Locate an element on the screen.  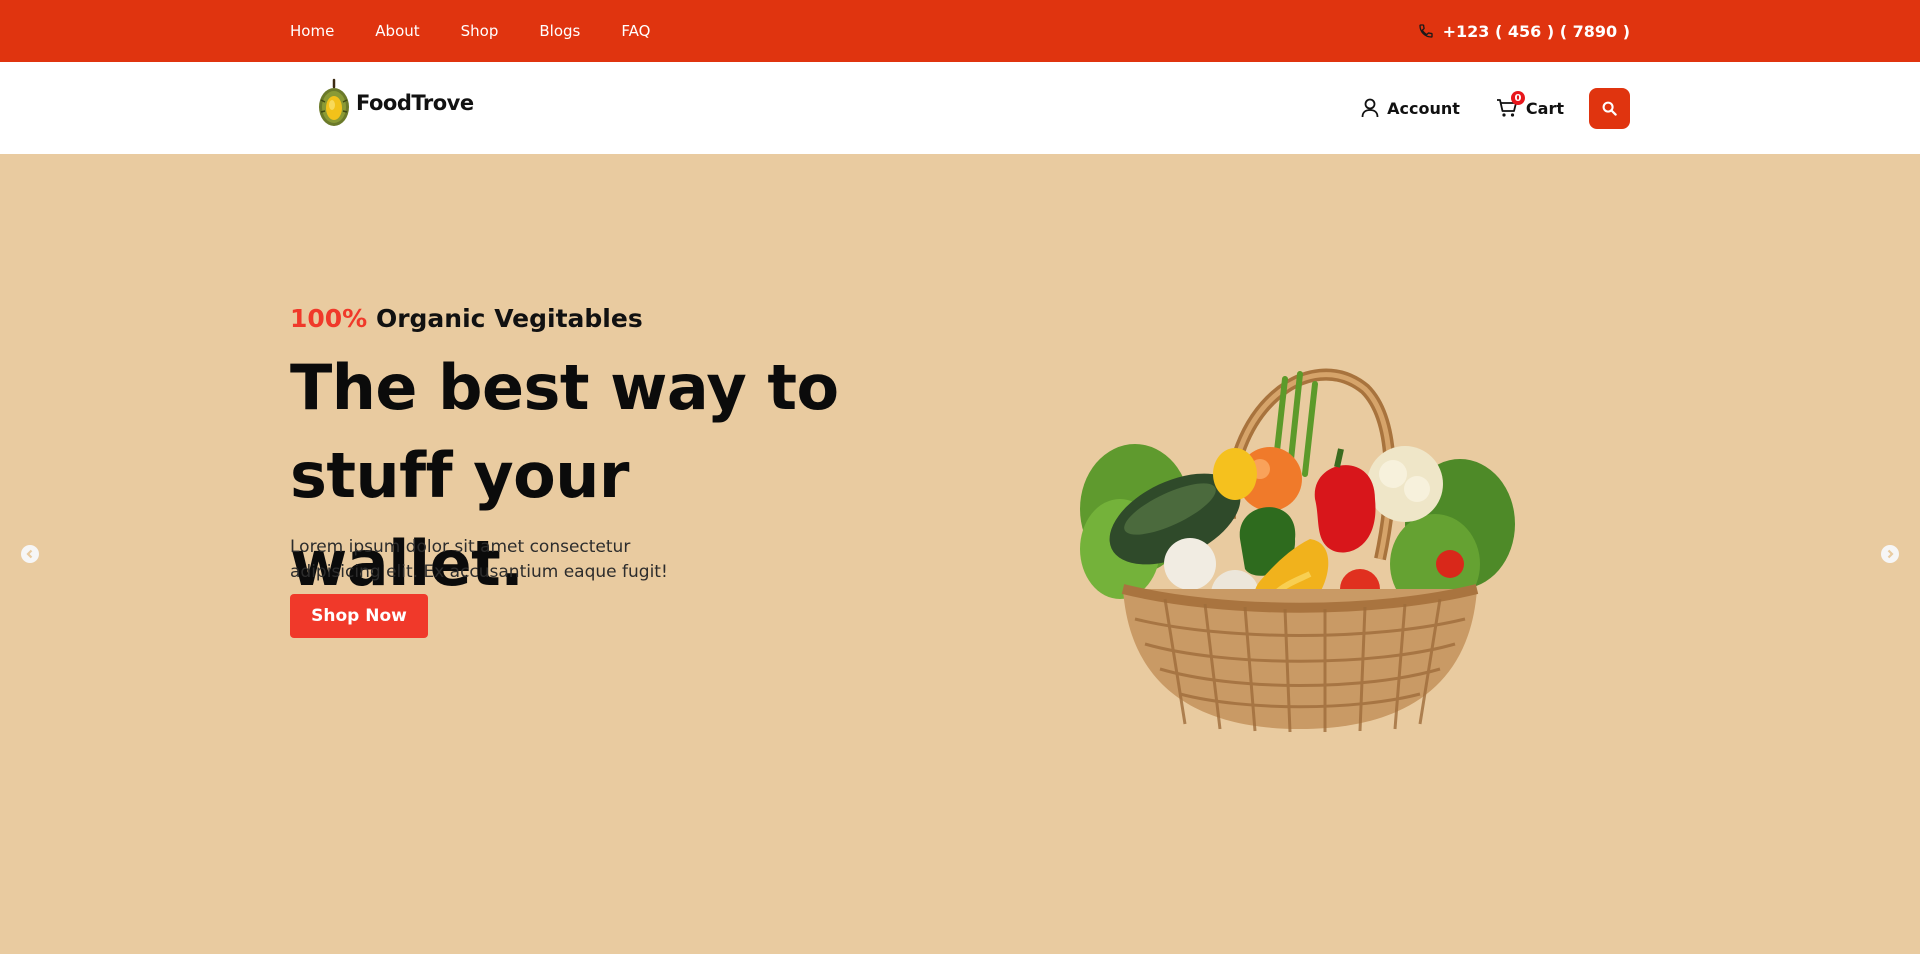
phone-contact: +123 ( 456 ) ( 7890 ) is located at coordinates (1524, 31).